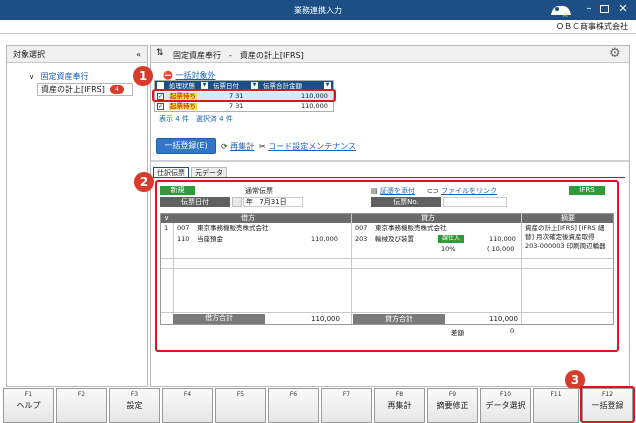  I want to click on fkey-label: データ選択, so click(505, 405).